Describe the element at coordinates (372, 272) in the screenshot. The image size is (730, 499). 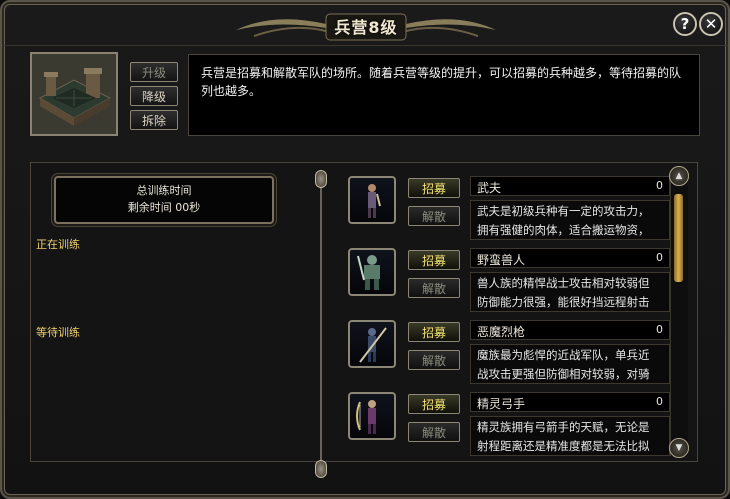
I see `orc-icon` at that location.